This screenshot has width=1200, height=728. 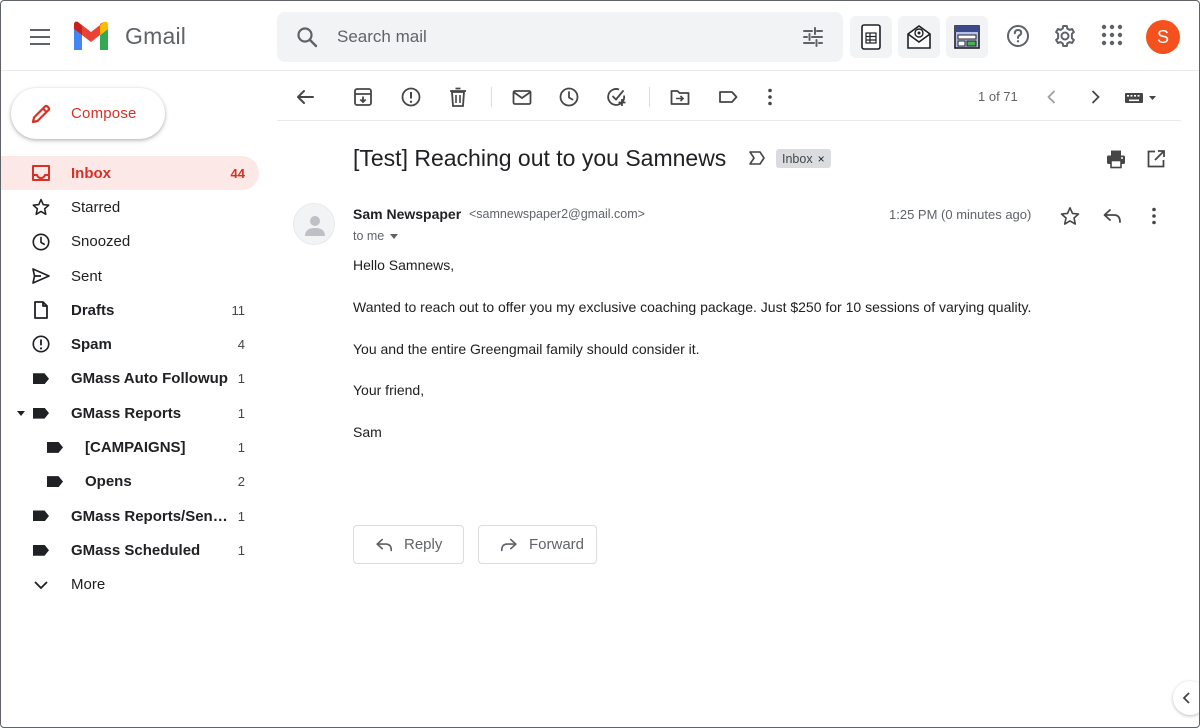 I want to click on side-panel-toggle-icon, so click(x=1186, y=698).